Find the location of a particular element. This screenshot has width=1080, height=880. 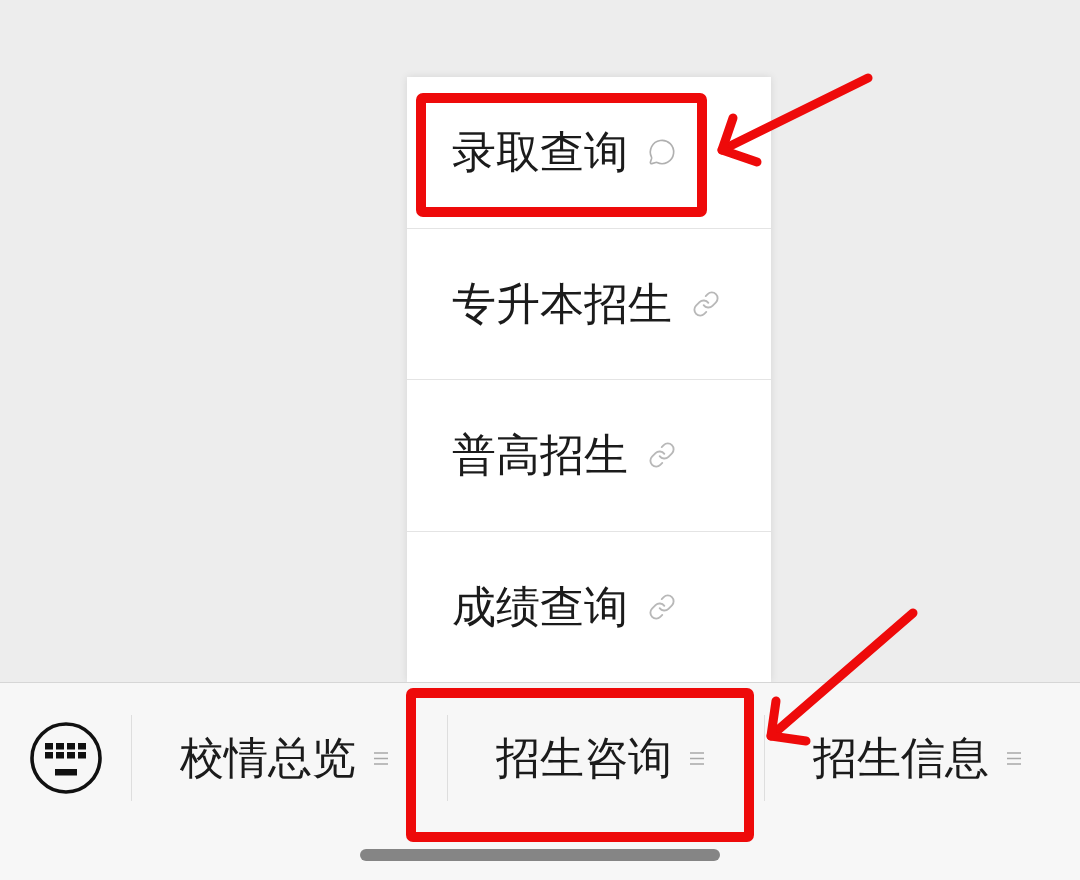

menu-tab: 校情总览 is located at coordinates (290, 758).